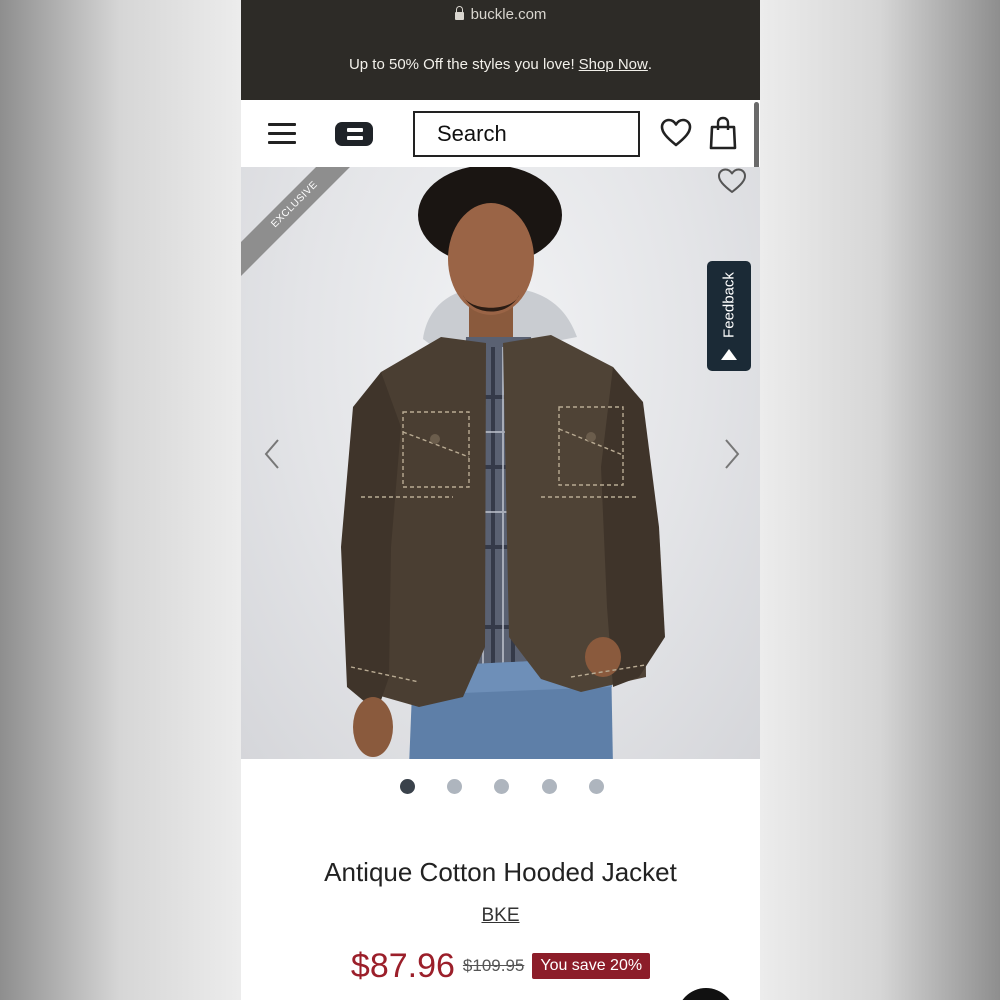 The image size is (1000, 1000). What do you see at coordinates (732, 181) in the screenshot?
I see `wishlist-heart-icon` at bounding box center [732, 181].